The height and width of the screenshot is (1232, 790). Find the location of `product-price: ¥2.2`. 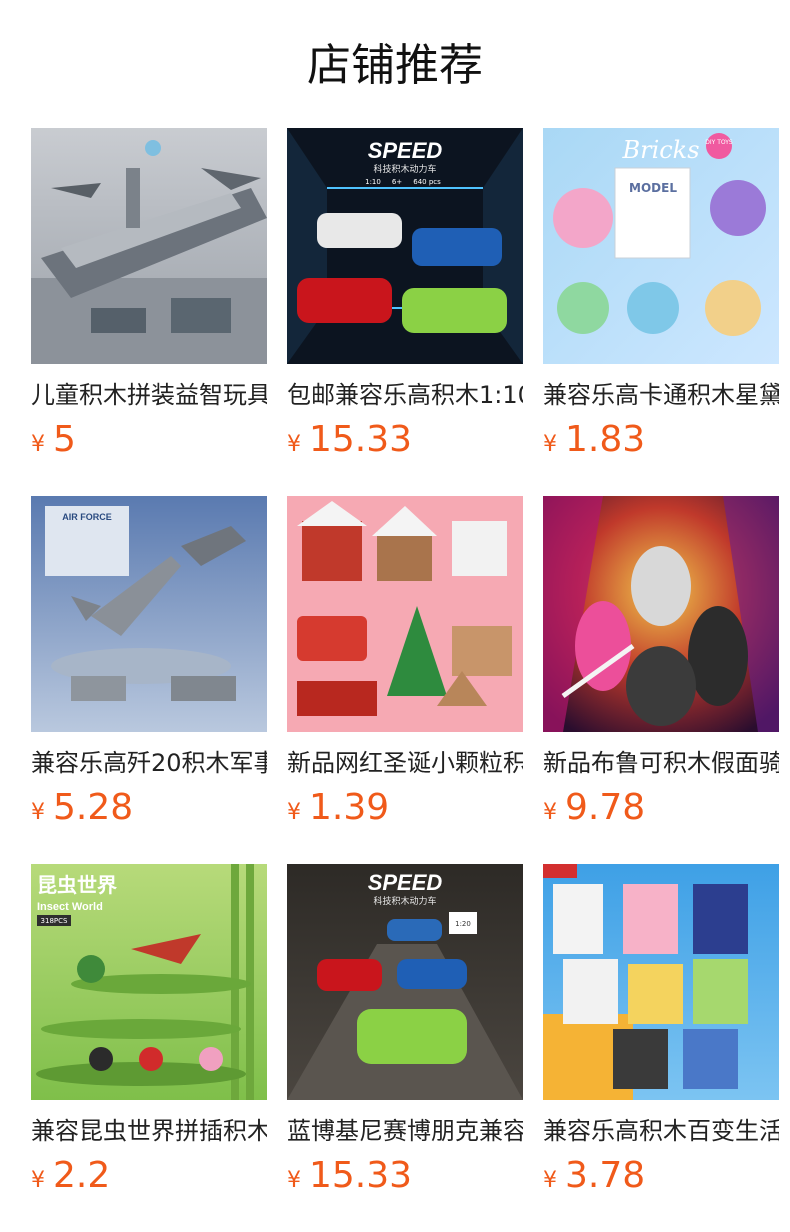

product-price: ¥2.2 is located at coordinates (149, 1176).